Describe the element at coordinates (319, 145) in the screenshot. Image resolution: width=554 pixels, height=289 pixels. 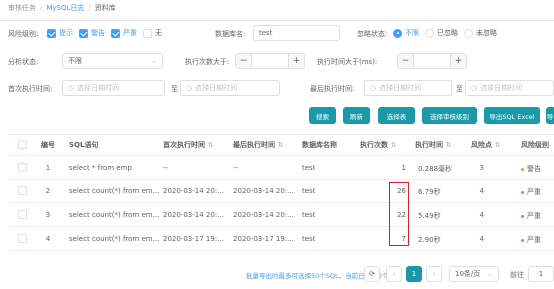
I see `col-db-name: 数据库名称` at that location.